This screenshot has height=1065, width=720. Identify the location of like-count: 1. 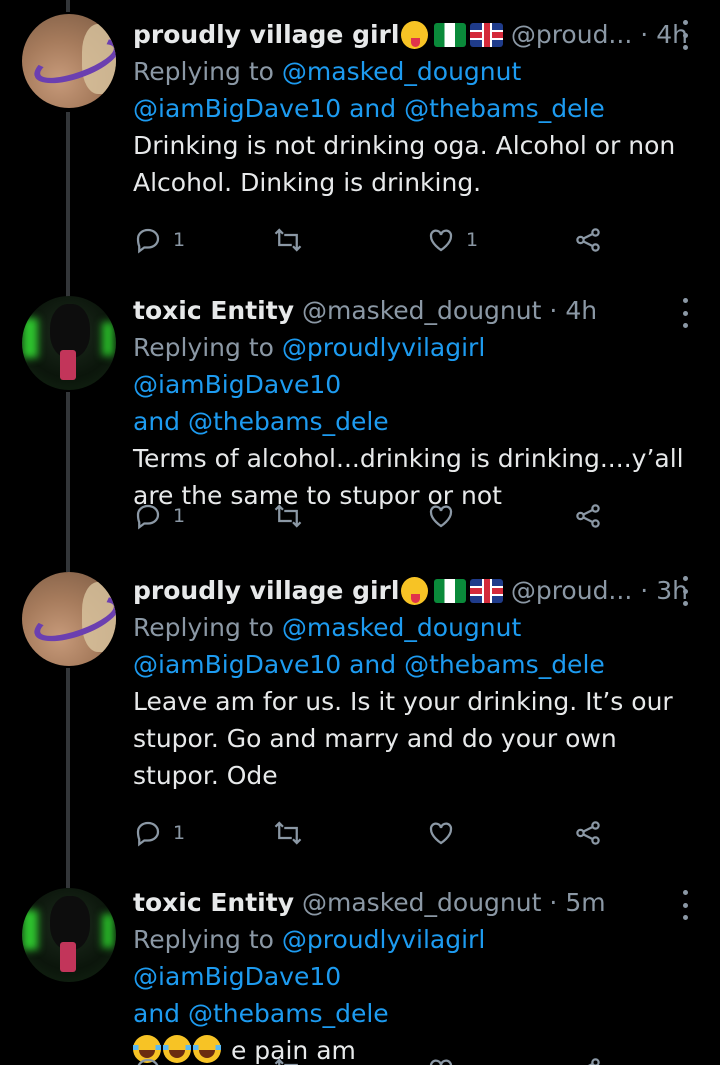
(472, 240).